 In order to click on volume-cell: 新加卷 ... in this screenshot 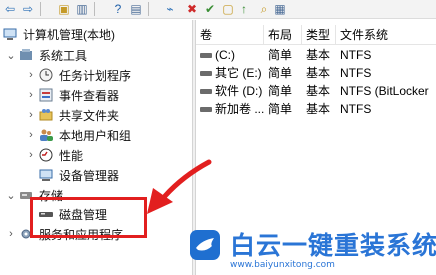, I will do `click(230, 109)`.